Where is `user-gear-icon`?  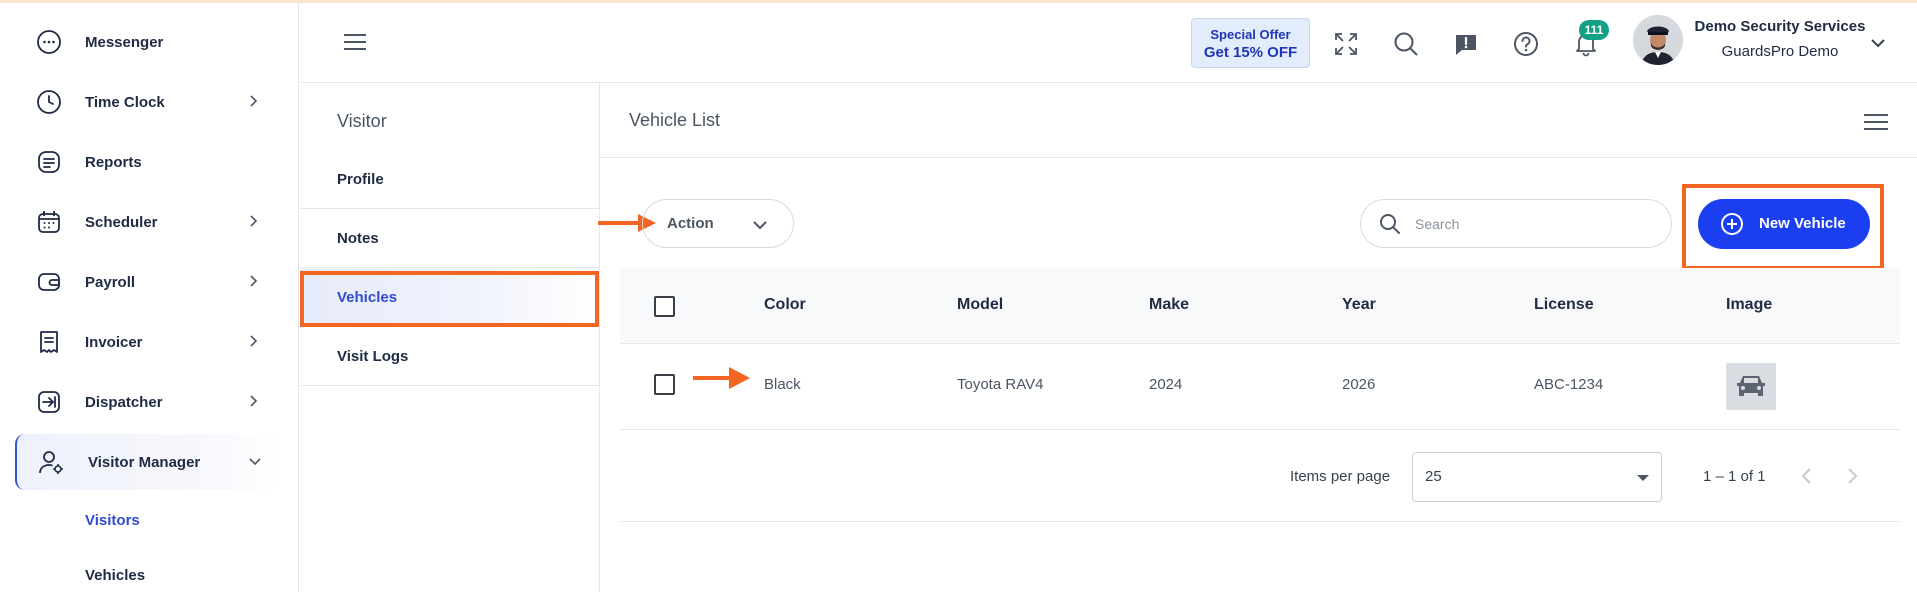
user-gear-icon is located at coordinates (51, 462).